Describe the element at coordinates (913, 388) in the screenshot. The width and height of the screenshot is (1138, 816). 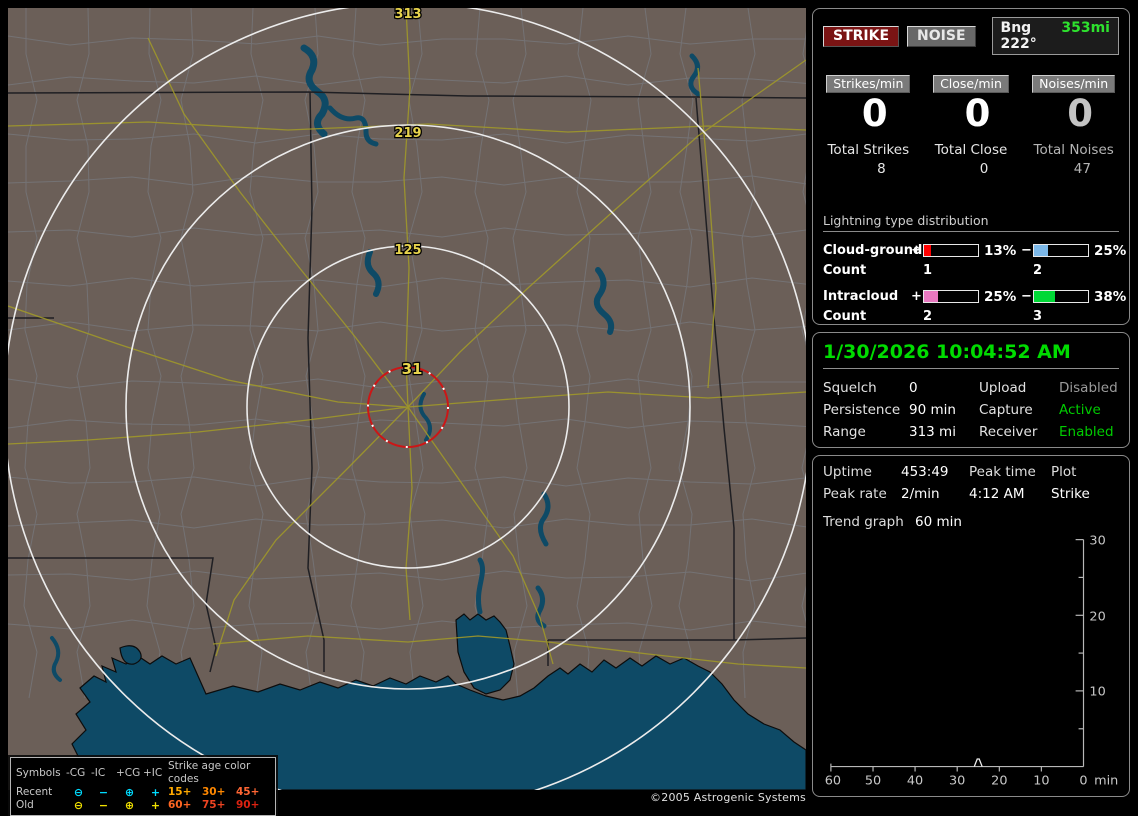
I see `squelch-value: 0` at that location.